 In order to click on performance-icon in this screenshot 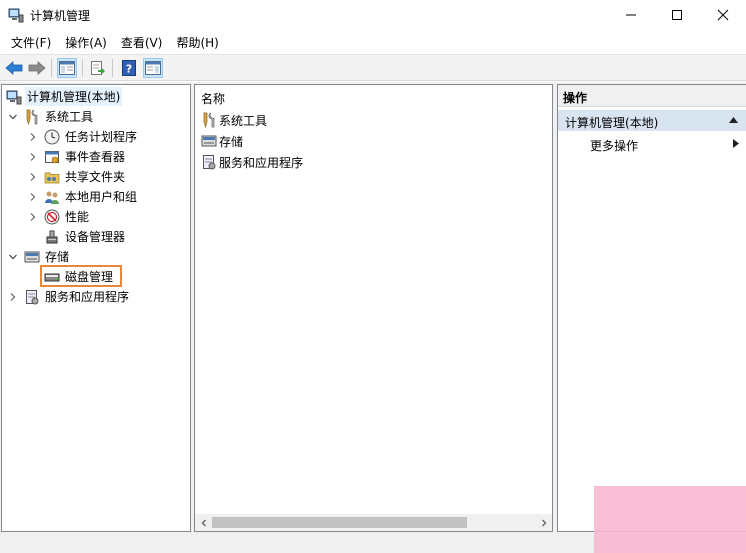, I will do `click(52, 216)`.